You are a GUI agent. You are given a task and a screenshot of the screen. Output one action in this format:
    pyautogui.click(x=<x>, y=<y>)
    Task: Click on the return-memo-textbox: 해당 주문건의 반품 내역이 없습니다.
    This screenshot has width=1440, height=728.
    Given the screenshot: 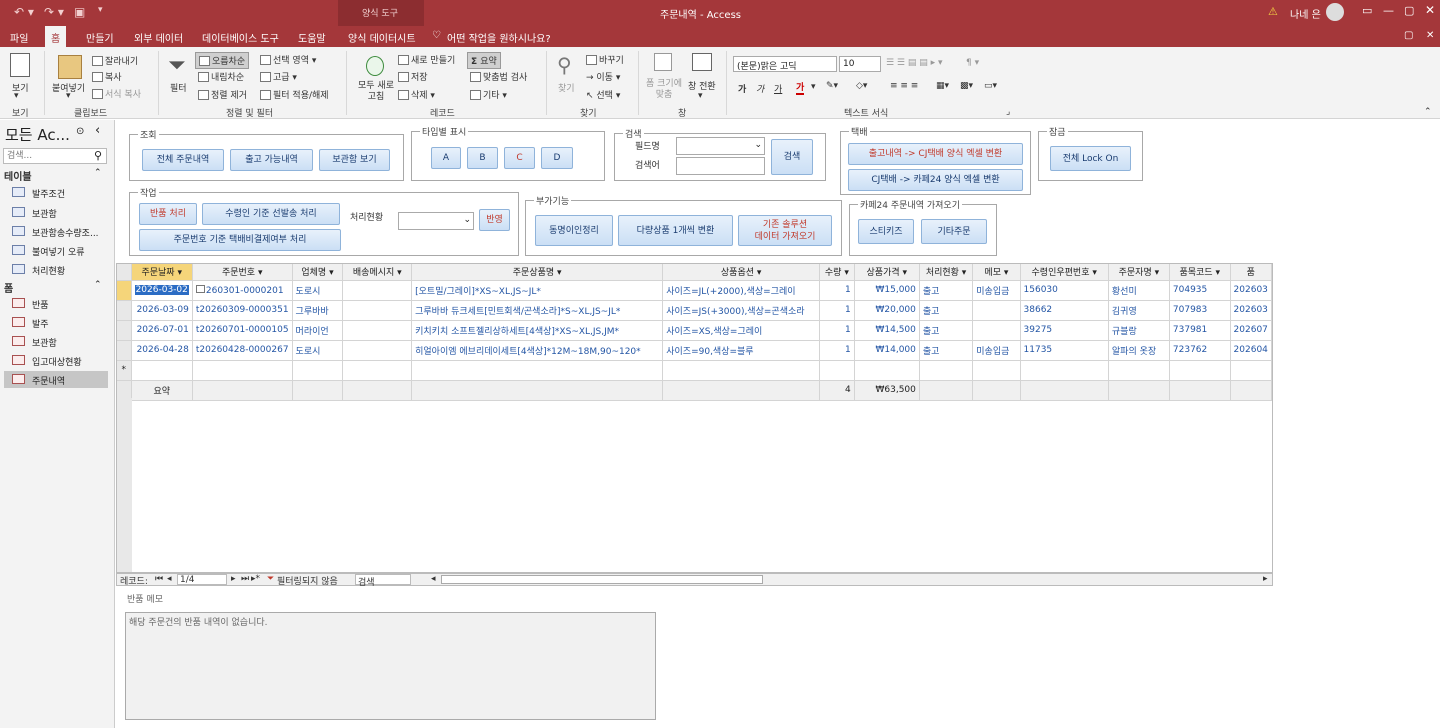 What is the action you would take?
    pyautogui.click(x=390, y=666)
    